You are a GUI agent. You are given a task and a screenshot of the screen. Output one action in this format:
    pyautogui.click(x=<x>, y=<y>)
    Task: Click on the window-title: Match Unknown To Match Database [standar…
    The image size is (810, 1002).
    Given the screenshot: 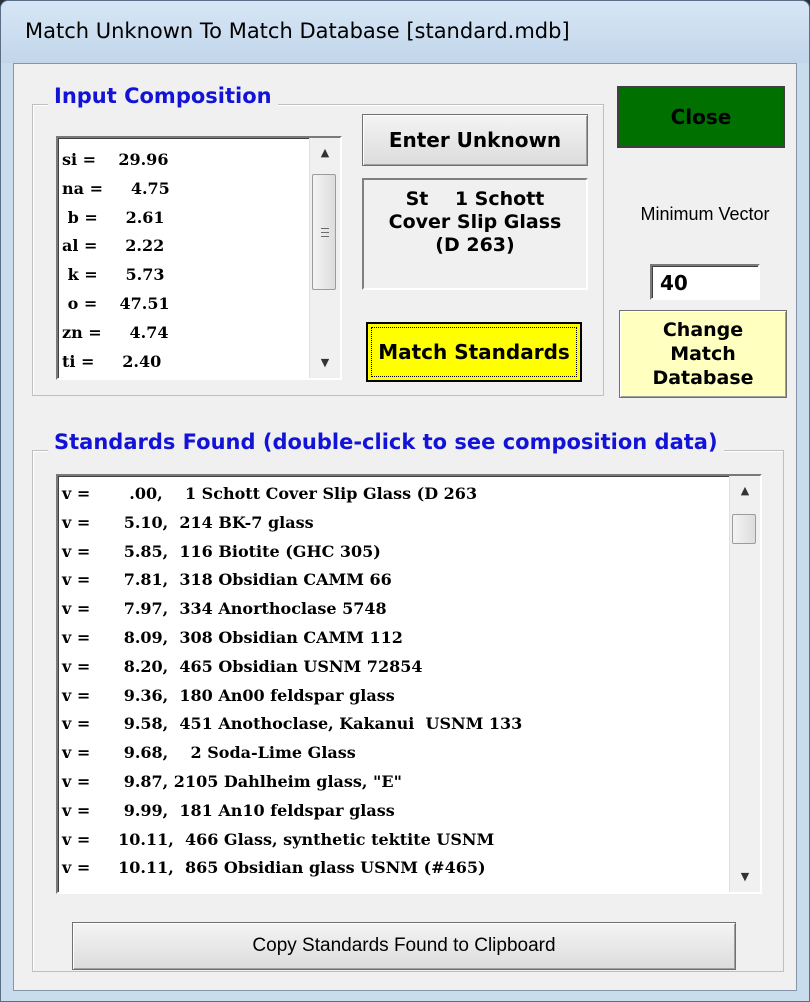 What is the action you would take?
    pyautogui.click(x=297, y=31)
    